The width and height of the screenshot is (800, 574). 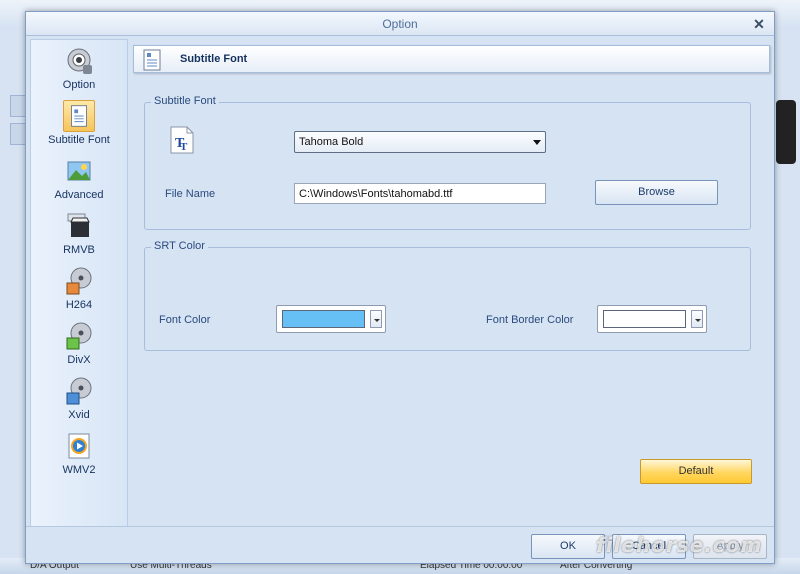 I want to click on sidebar-item-rmvb: RMVB, so click(x=79, y=232).